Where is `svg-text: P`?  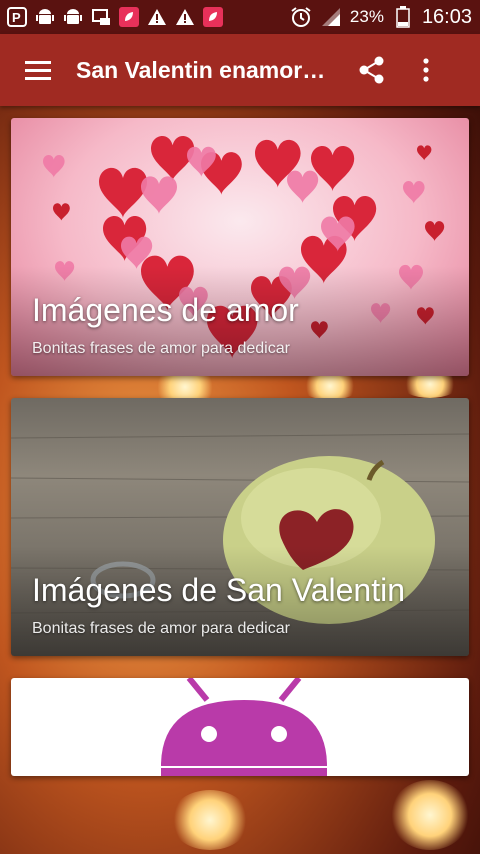 svg-text: P is located at coordinates (16, 17).